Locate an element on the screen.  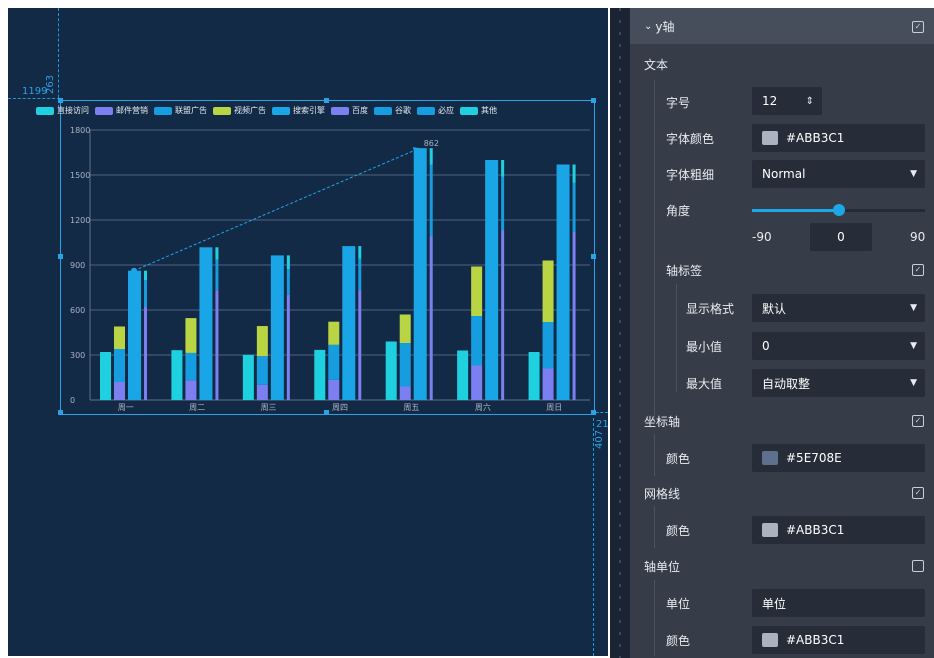
max-value-select: 自动取整 ▼ is located at coordinates (838, 383).